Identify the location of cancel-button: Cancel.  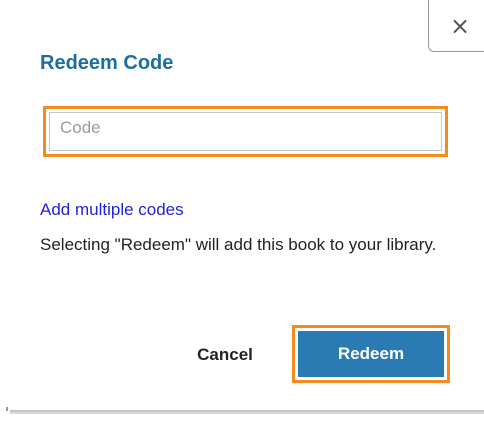
(225, 355).